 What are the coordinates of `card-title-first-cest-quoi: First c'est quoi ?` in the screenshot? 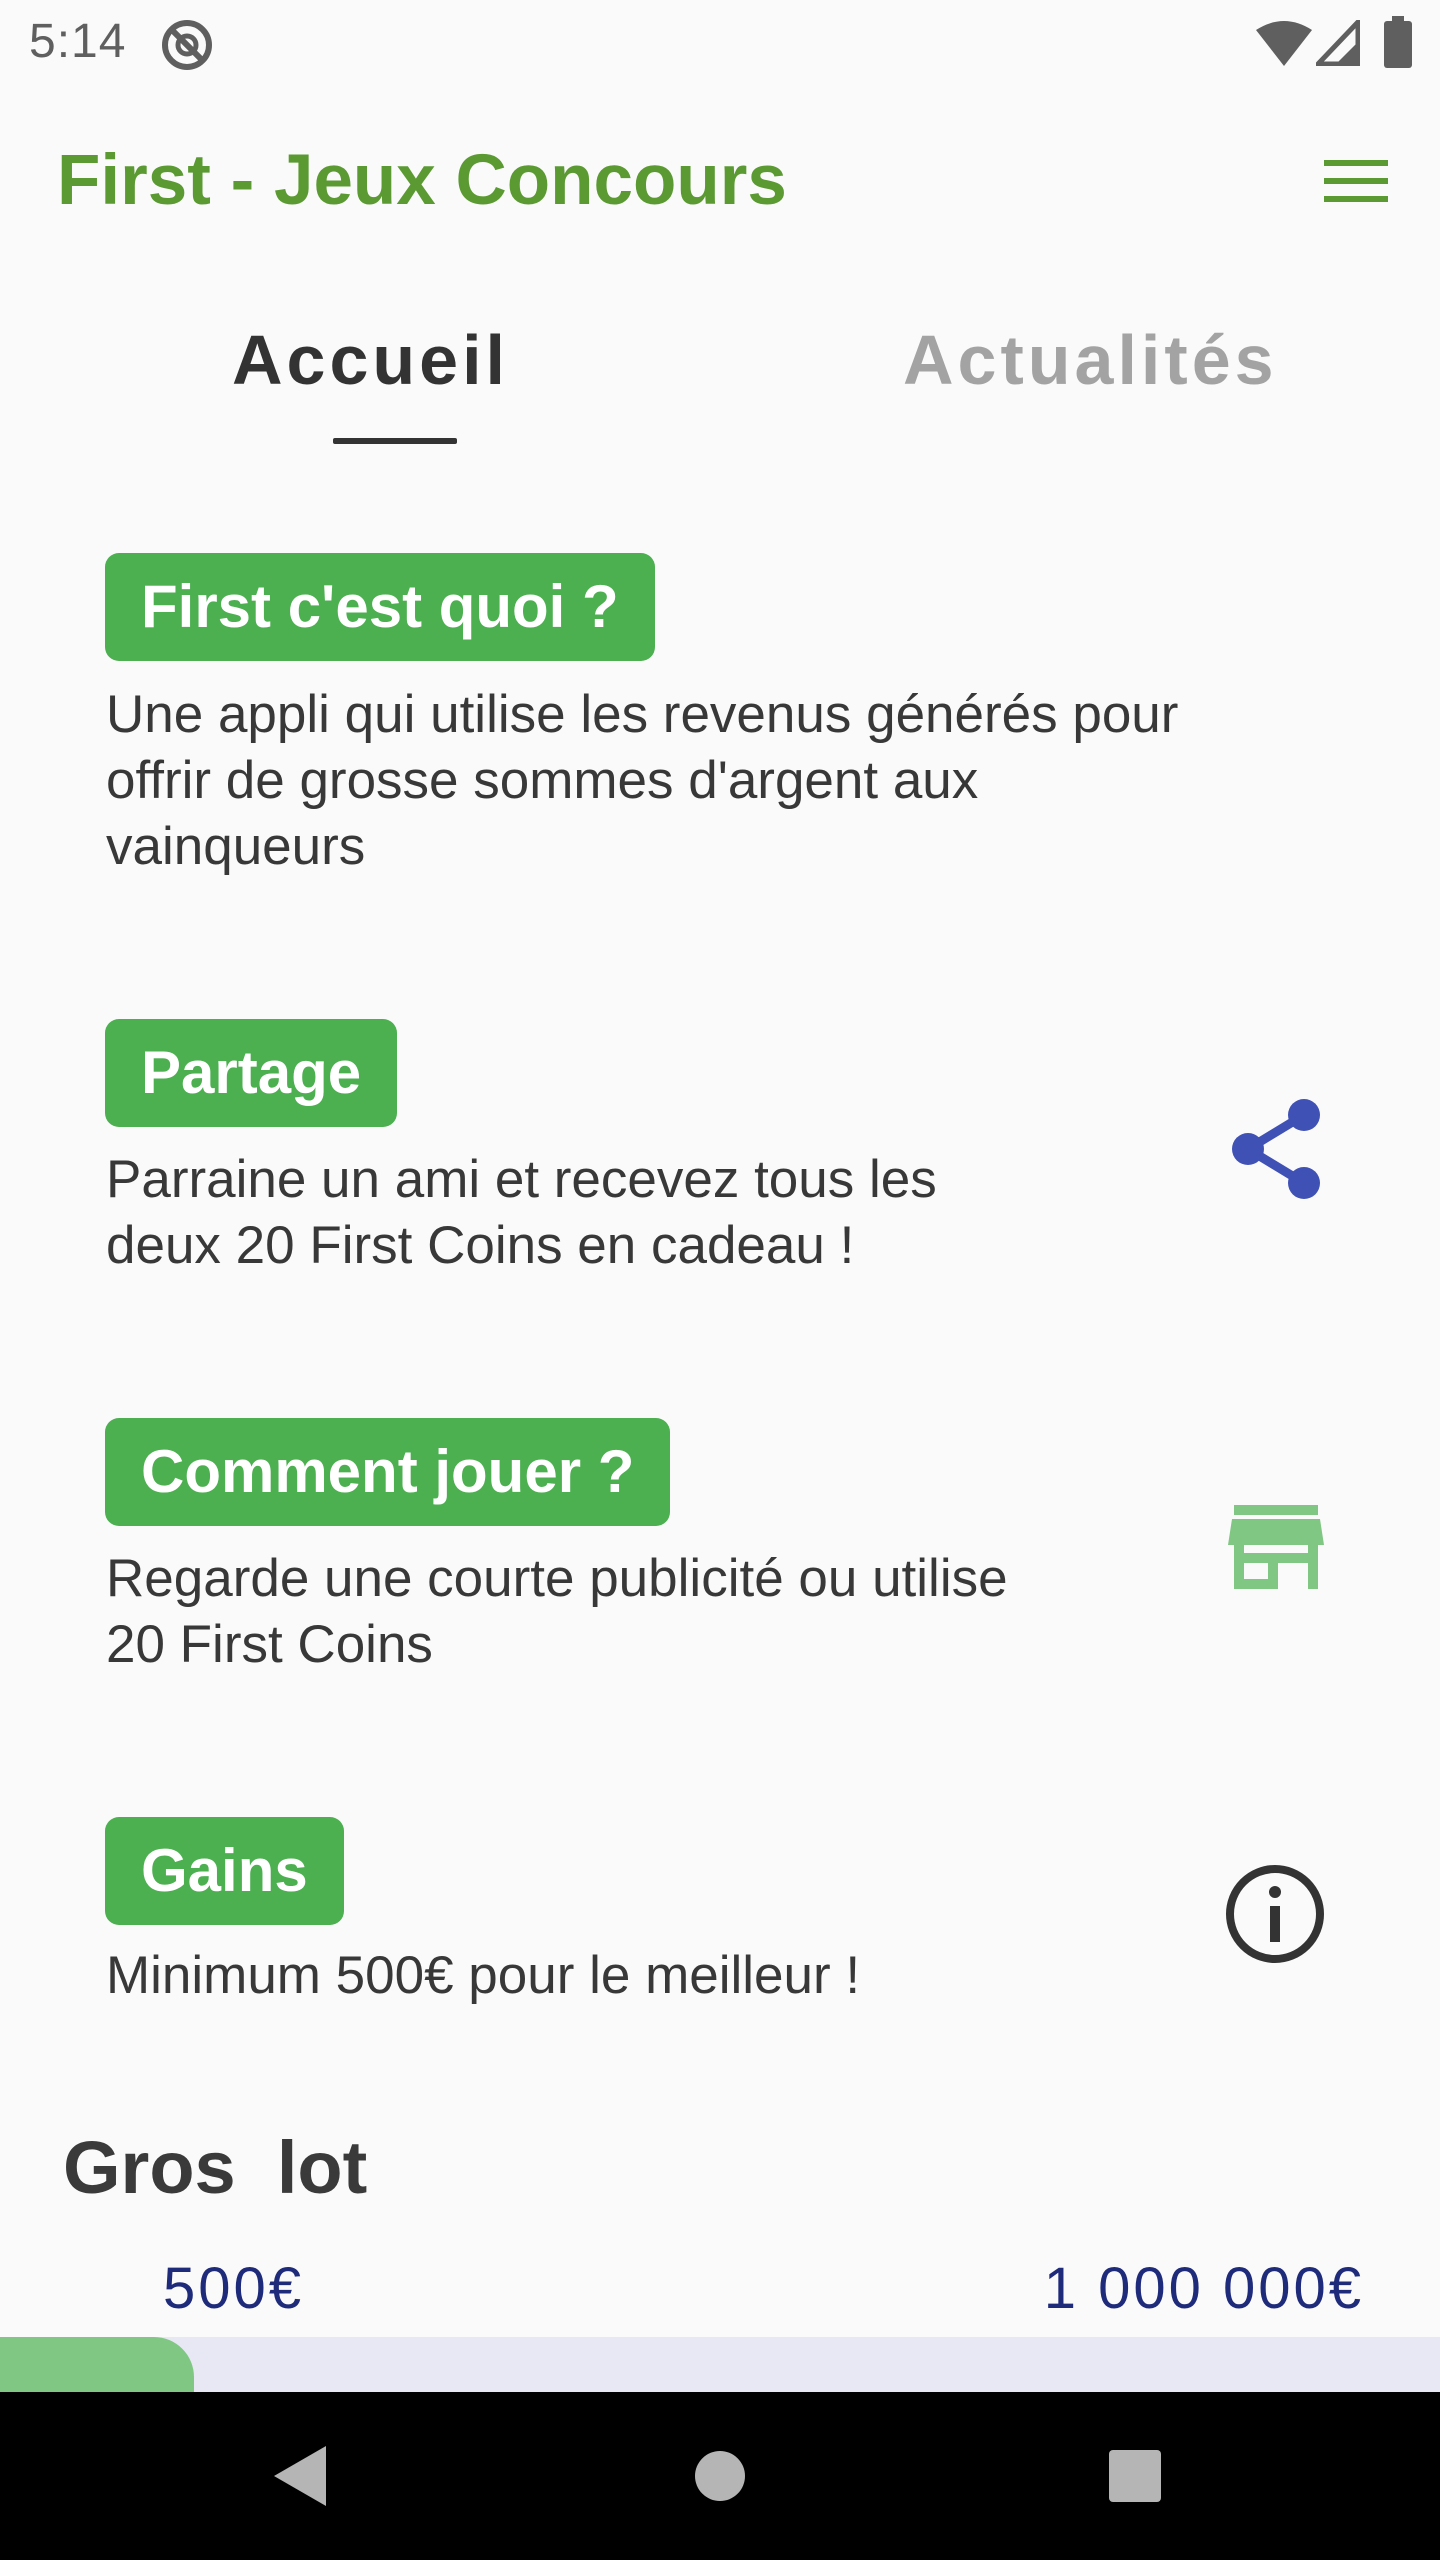 It's located at (380, 607).